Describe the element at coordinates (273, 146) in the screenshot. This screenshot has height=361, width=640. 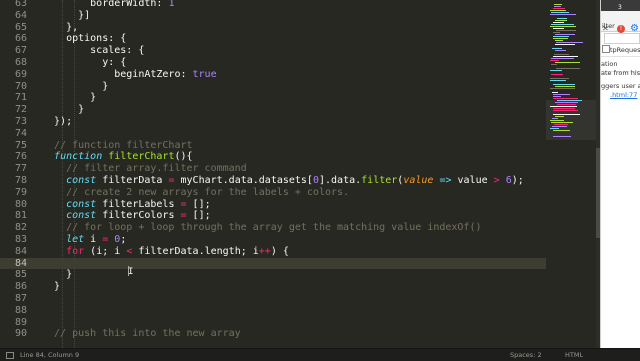
I see `code-line: 75 // function filterChart` at that location.